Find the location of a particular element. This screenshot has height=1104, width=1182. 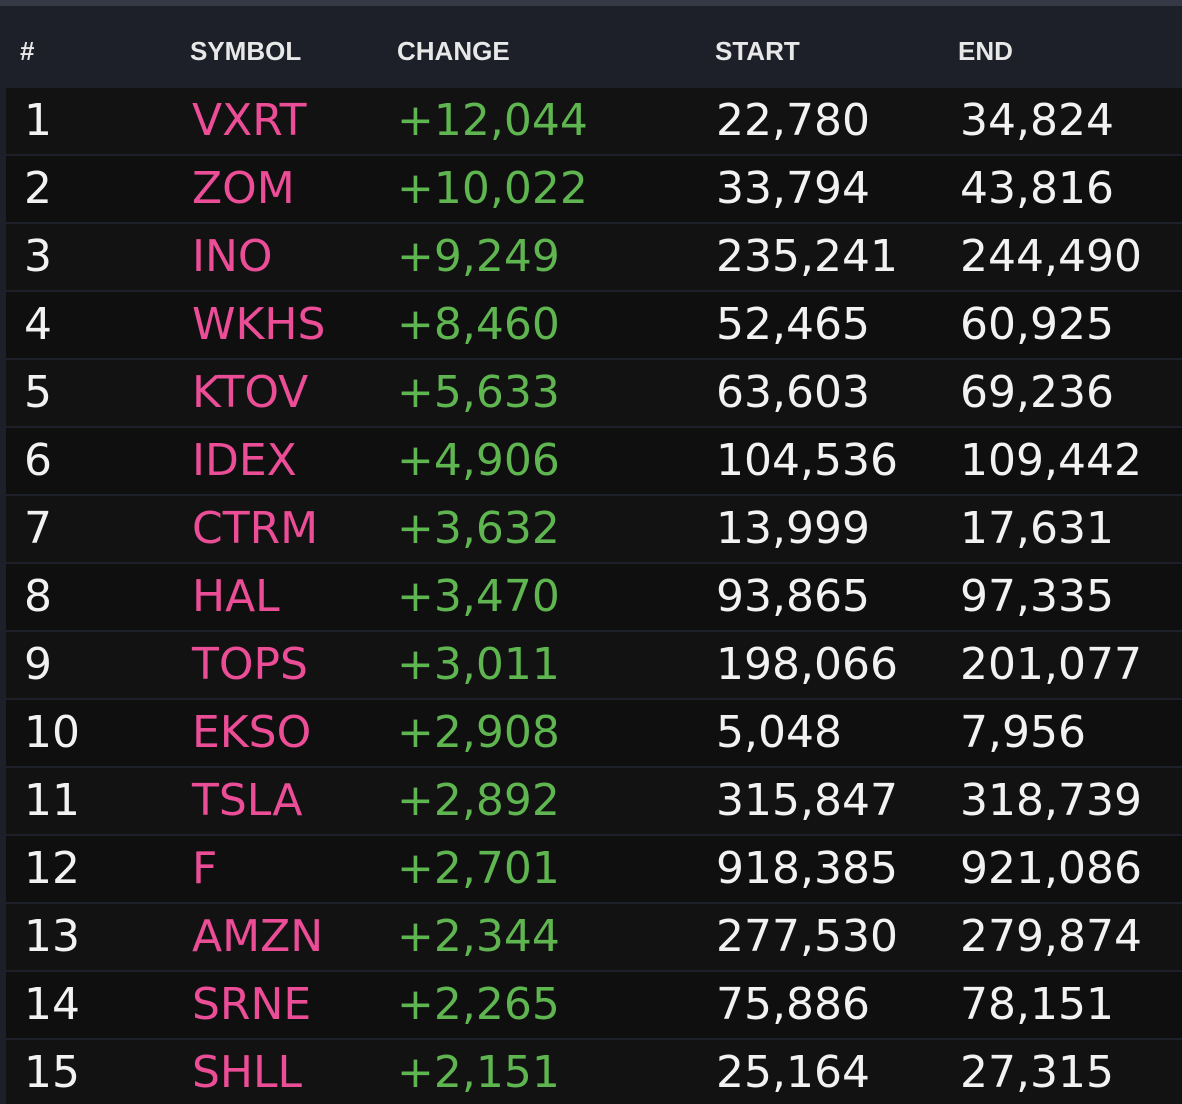

rank-cell: 6 is located at coordinates (38, 460).